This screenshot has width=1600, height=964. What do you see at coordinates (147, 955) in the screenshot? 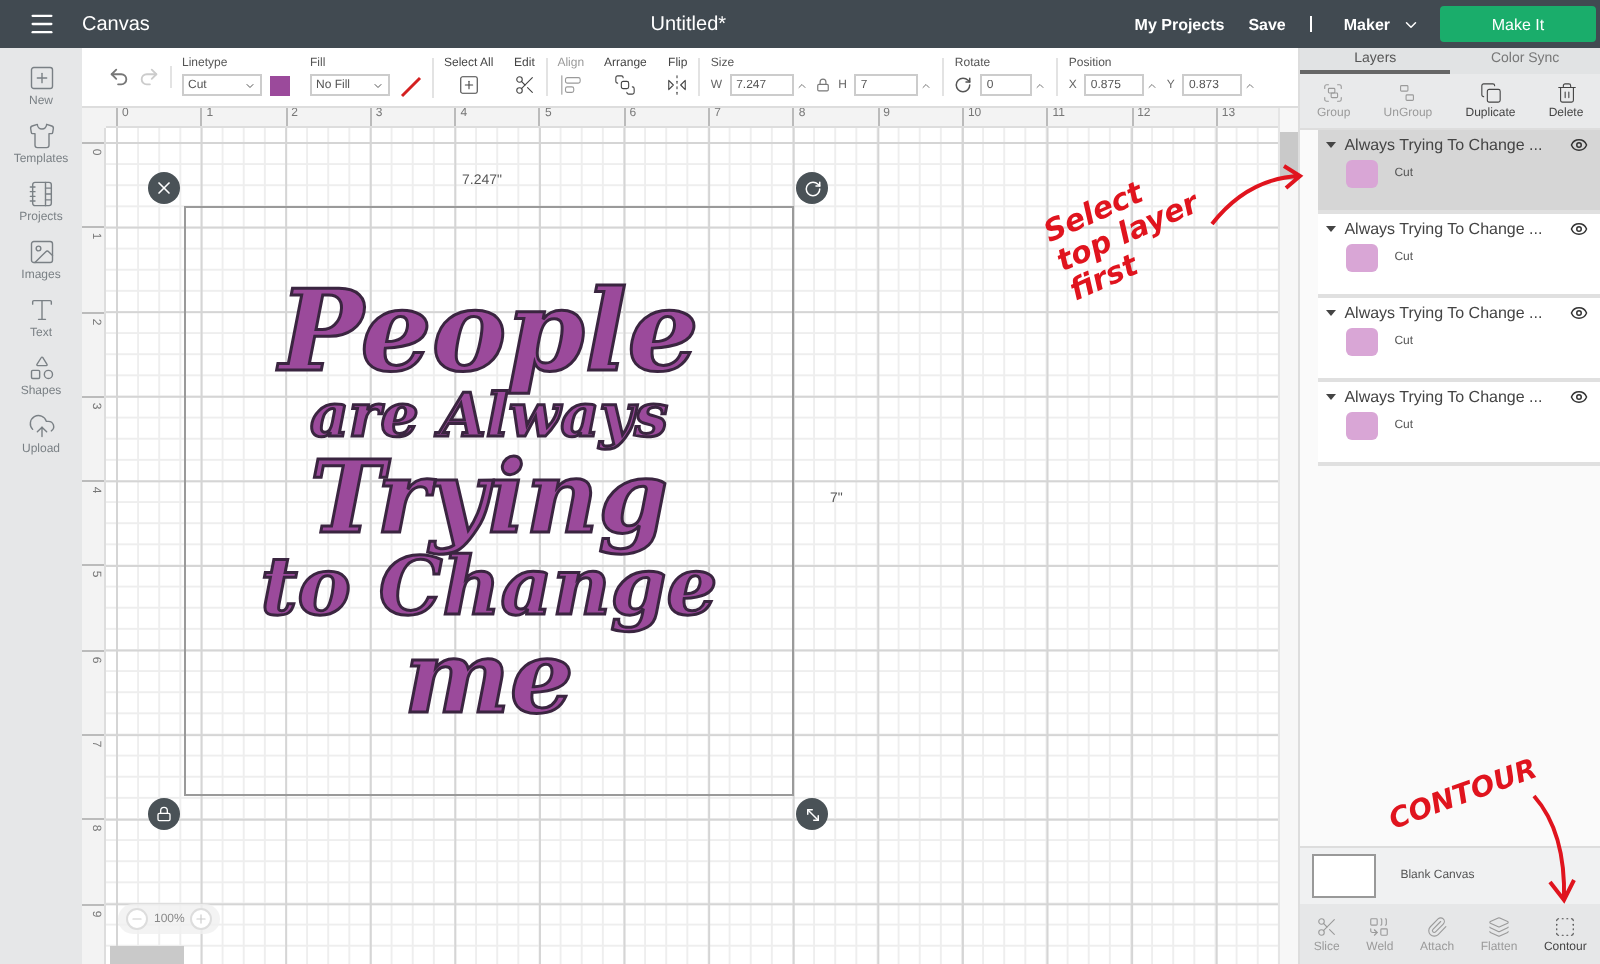
I see `scrollbar-thumb` at bounding box center [147, 955].